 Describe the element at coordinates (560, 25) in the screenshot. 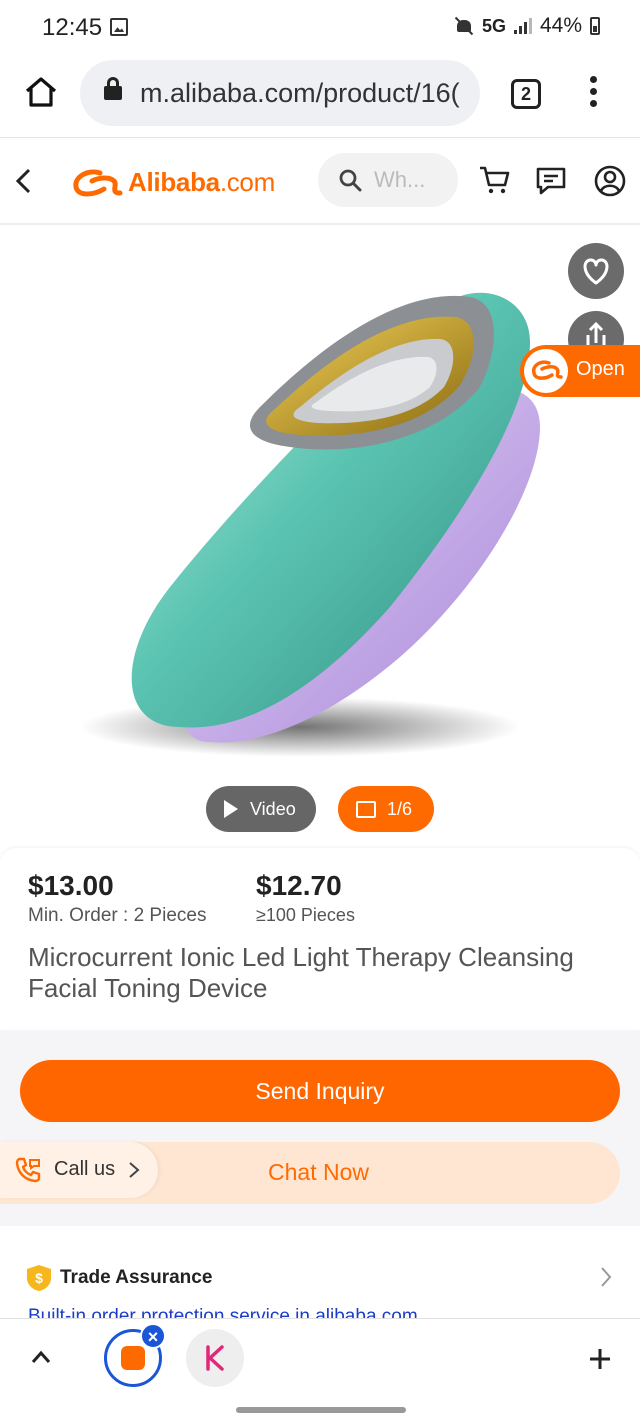

I see `battery-percent: 44%` at that location.